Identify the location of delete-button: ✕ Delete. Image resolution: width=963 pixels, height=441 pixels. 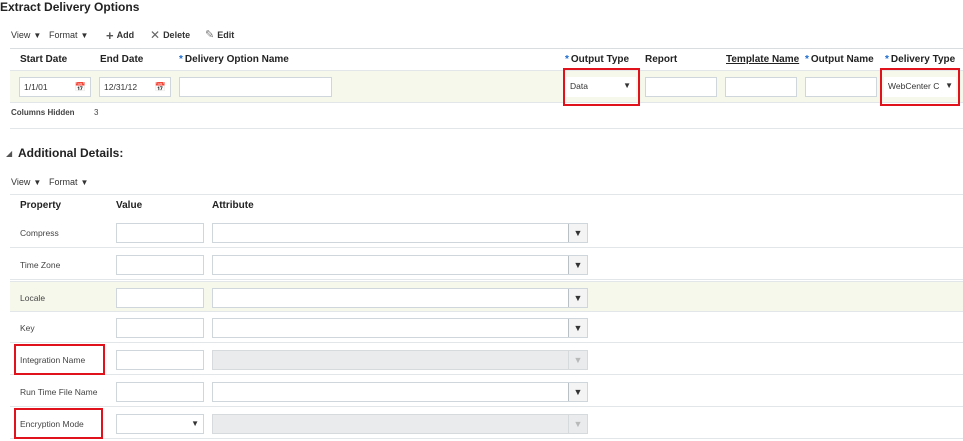
(170, 34).